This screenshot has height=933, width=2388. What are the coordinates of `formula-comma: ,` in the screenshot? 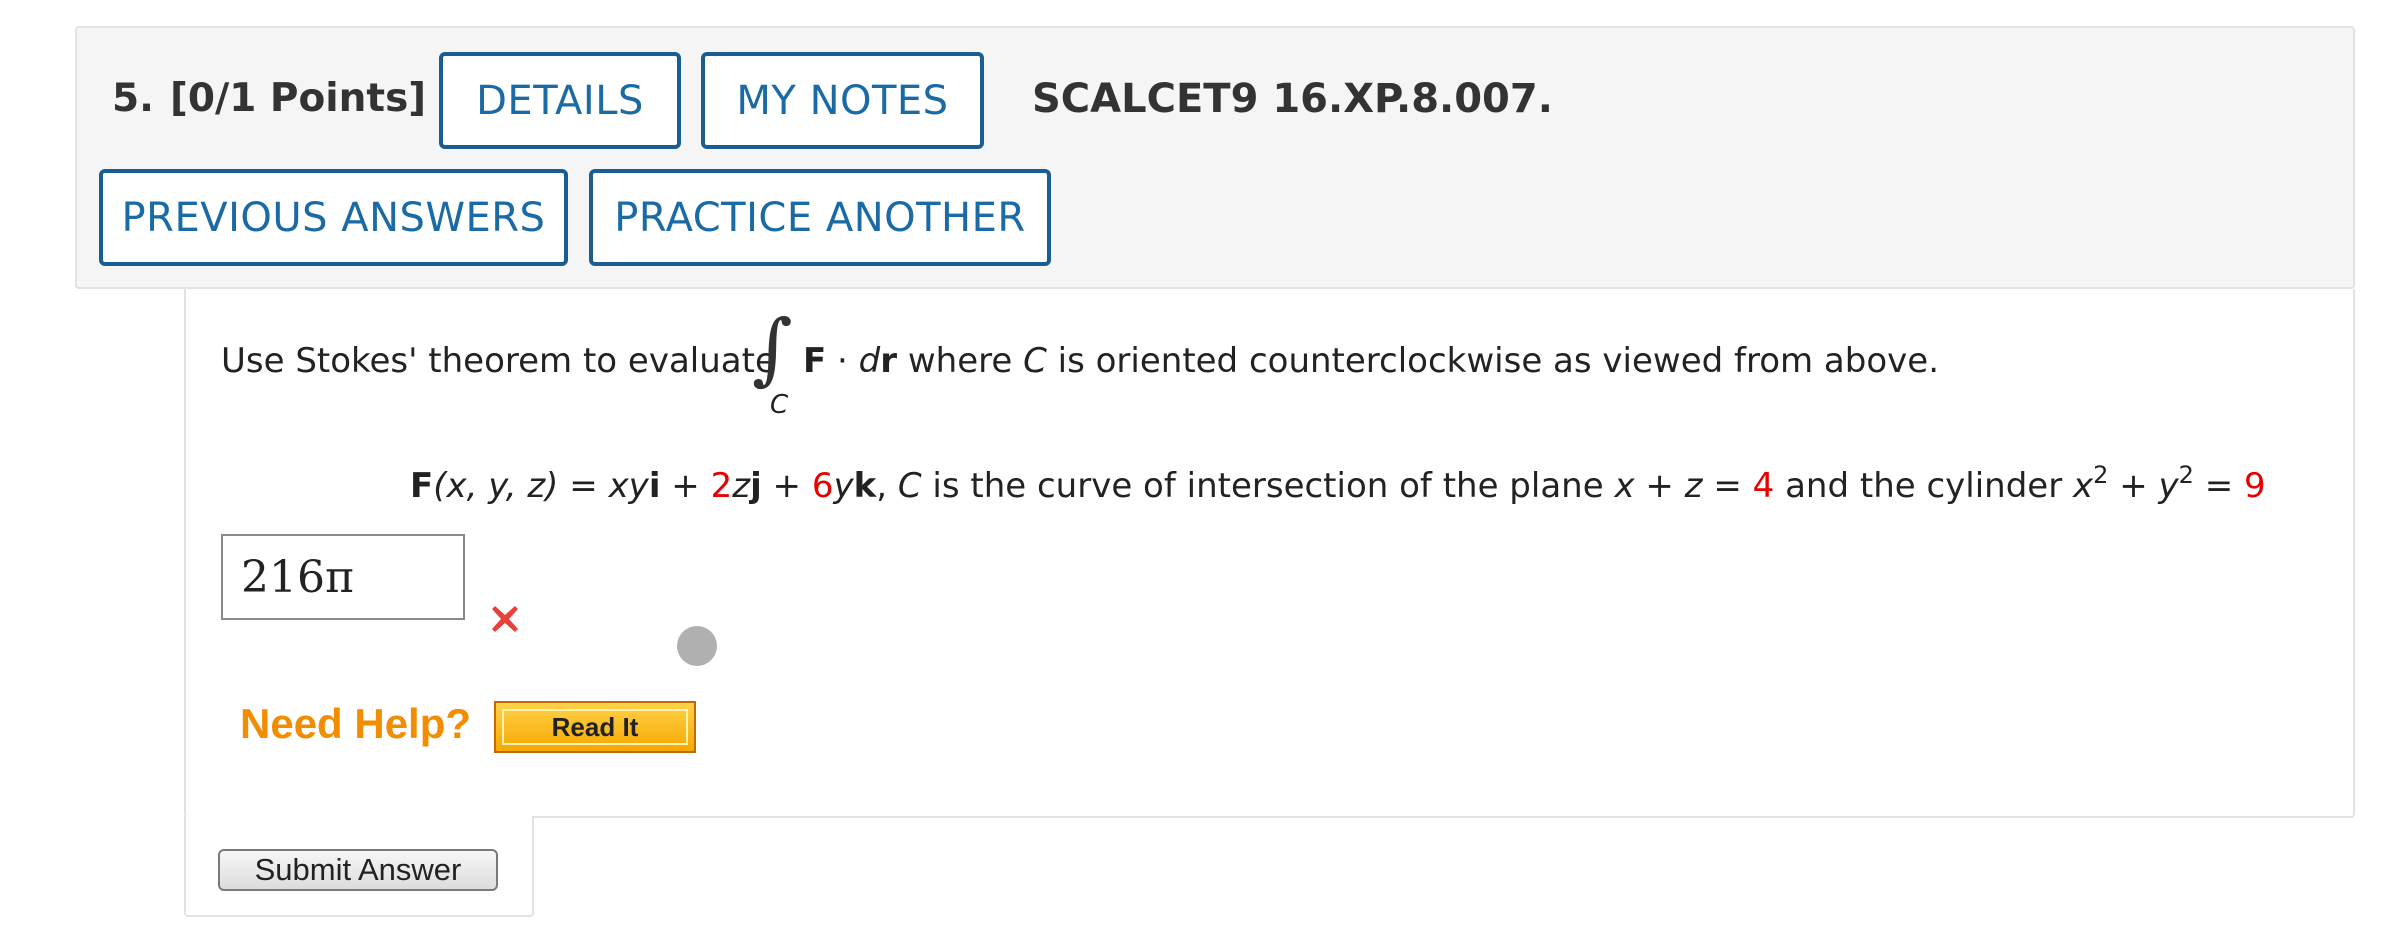 It's located at (887, 486).